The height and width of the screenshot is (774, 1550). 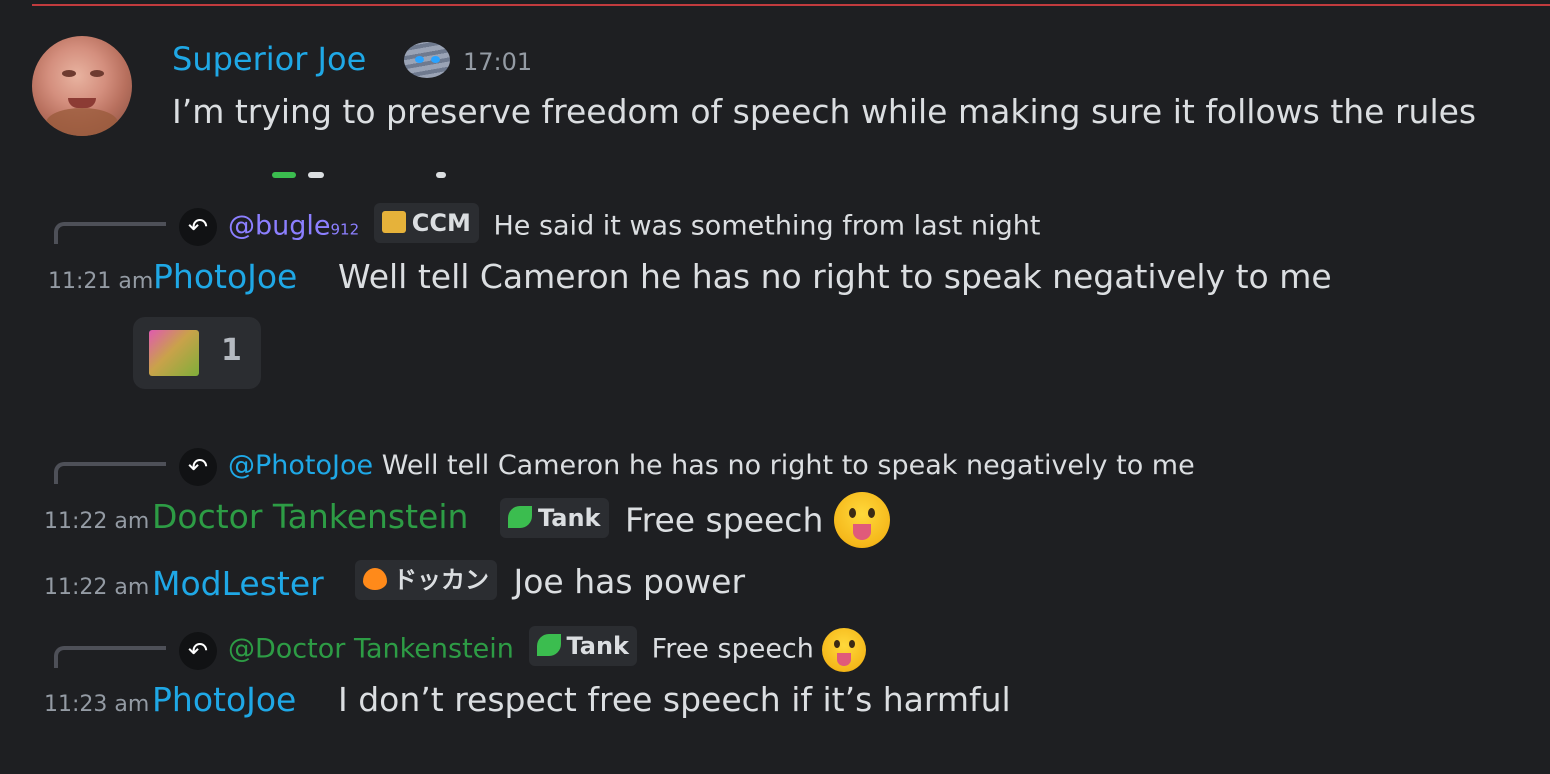 I want to click on flame-icon, so click(x=375, y=578).